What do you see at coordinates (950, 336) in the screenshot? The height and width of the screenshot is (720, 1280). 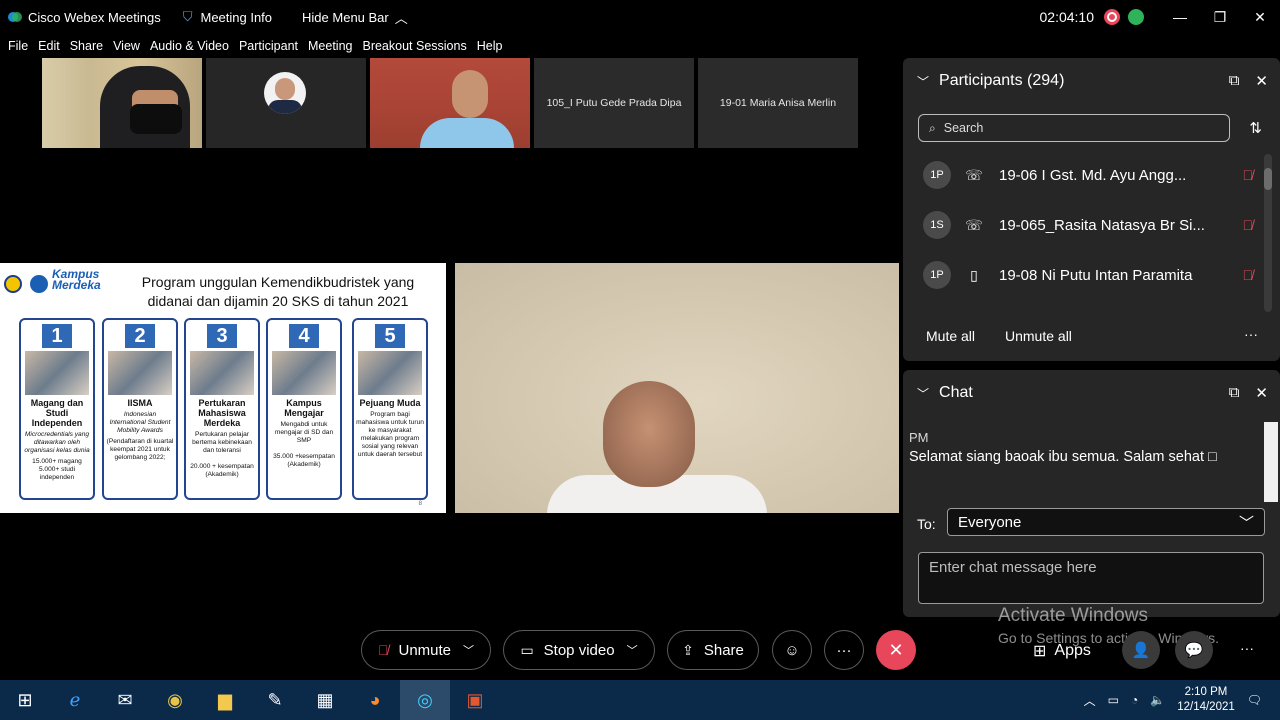 I see `mute-all-button: Mute all` at bounding box center [950, 336].